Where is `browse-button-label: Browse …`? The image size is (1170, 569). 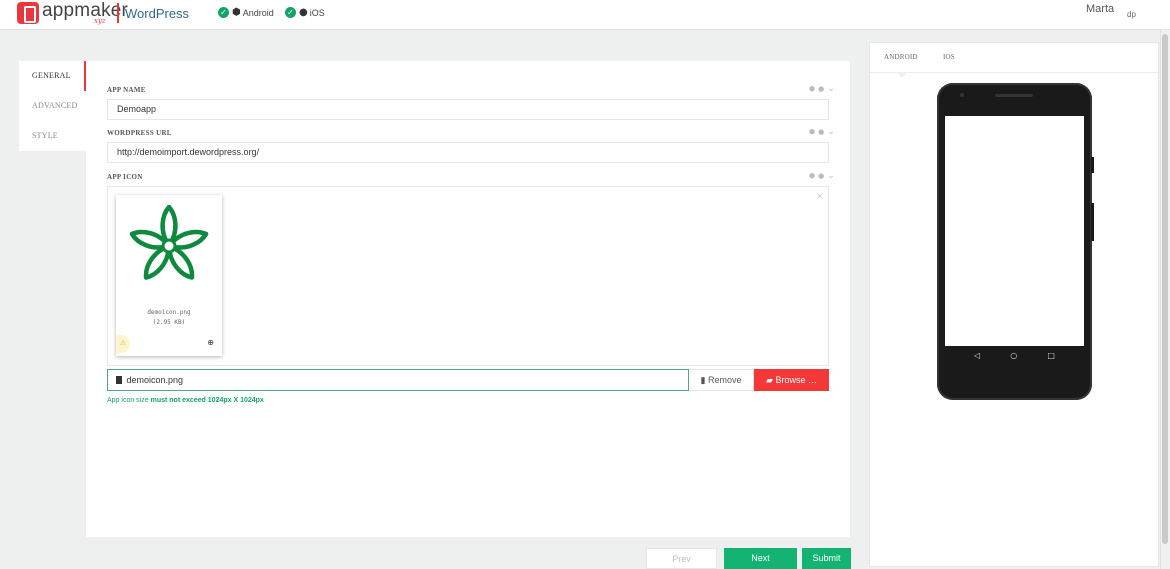
browse-button-label: Browse … is located at coordinates (796, 380).